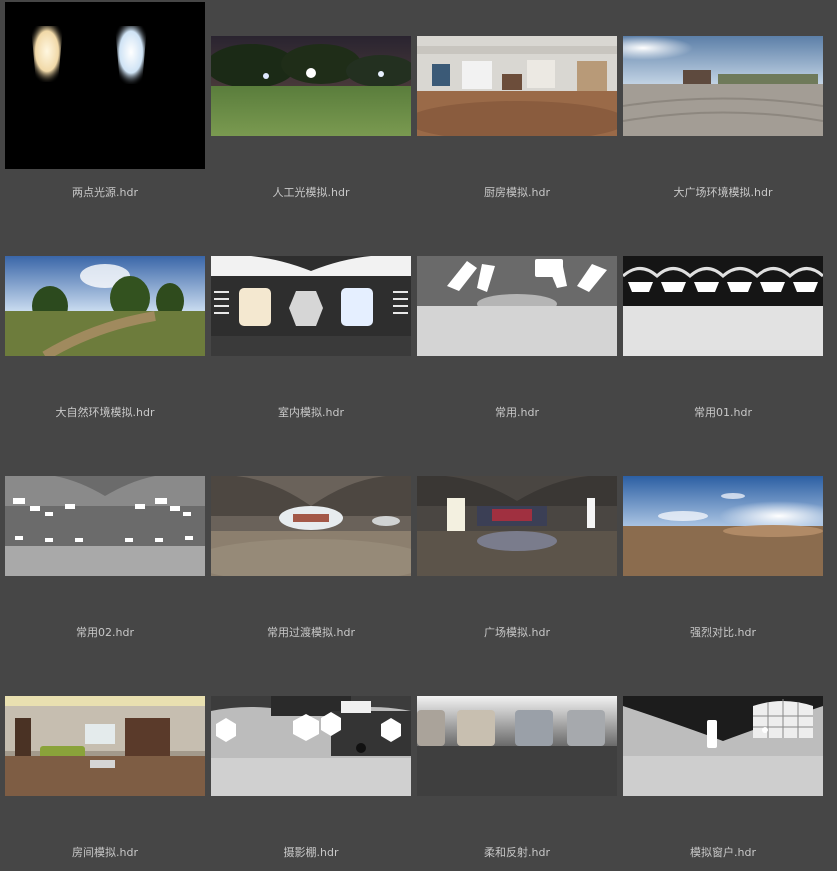 The image size is (837, 871). I want to click on file-name-label: 大自然环境模拟.hdr, so click(105, 412).